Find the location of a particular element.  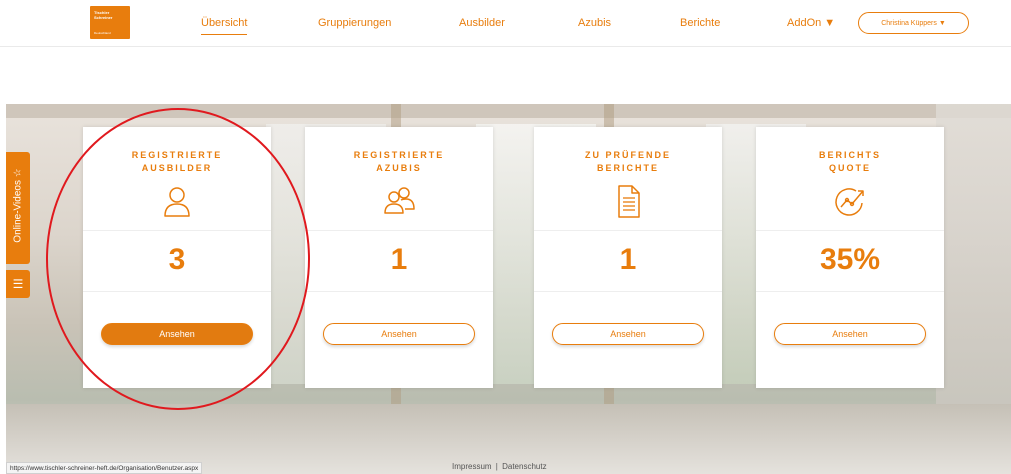

document-icon is located at coordinates (629, 201).